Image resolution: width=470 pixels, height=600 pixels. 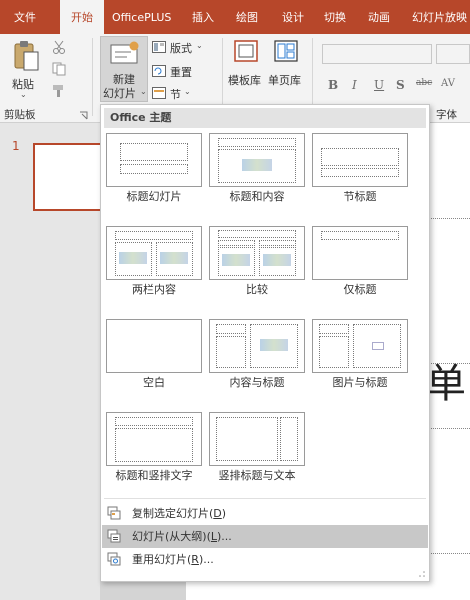 What do you see at coordinates (360, 196) in the screenshot?
I see `layout-name: 节标题` at bounding box center [360, 196].